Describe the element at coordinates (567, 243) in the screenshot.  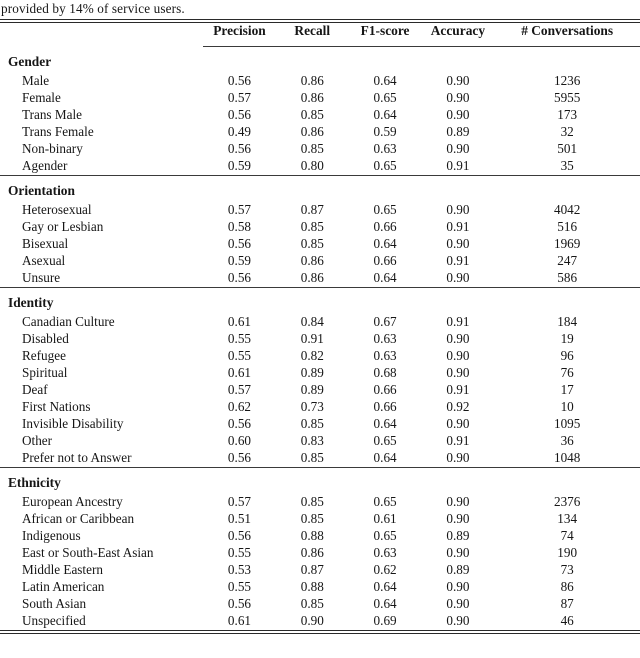
I see `cell-conv: 1969` at that location.